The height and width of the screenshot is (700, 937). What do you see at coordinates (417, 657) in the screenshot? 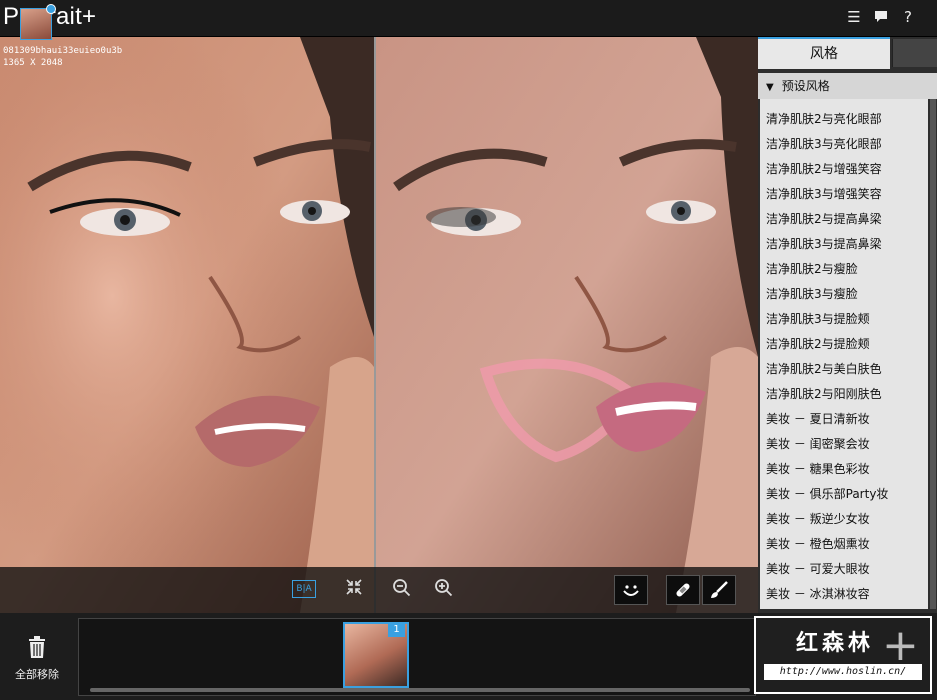
I see `filmstrip` at bounding box center [417, 657].